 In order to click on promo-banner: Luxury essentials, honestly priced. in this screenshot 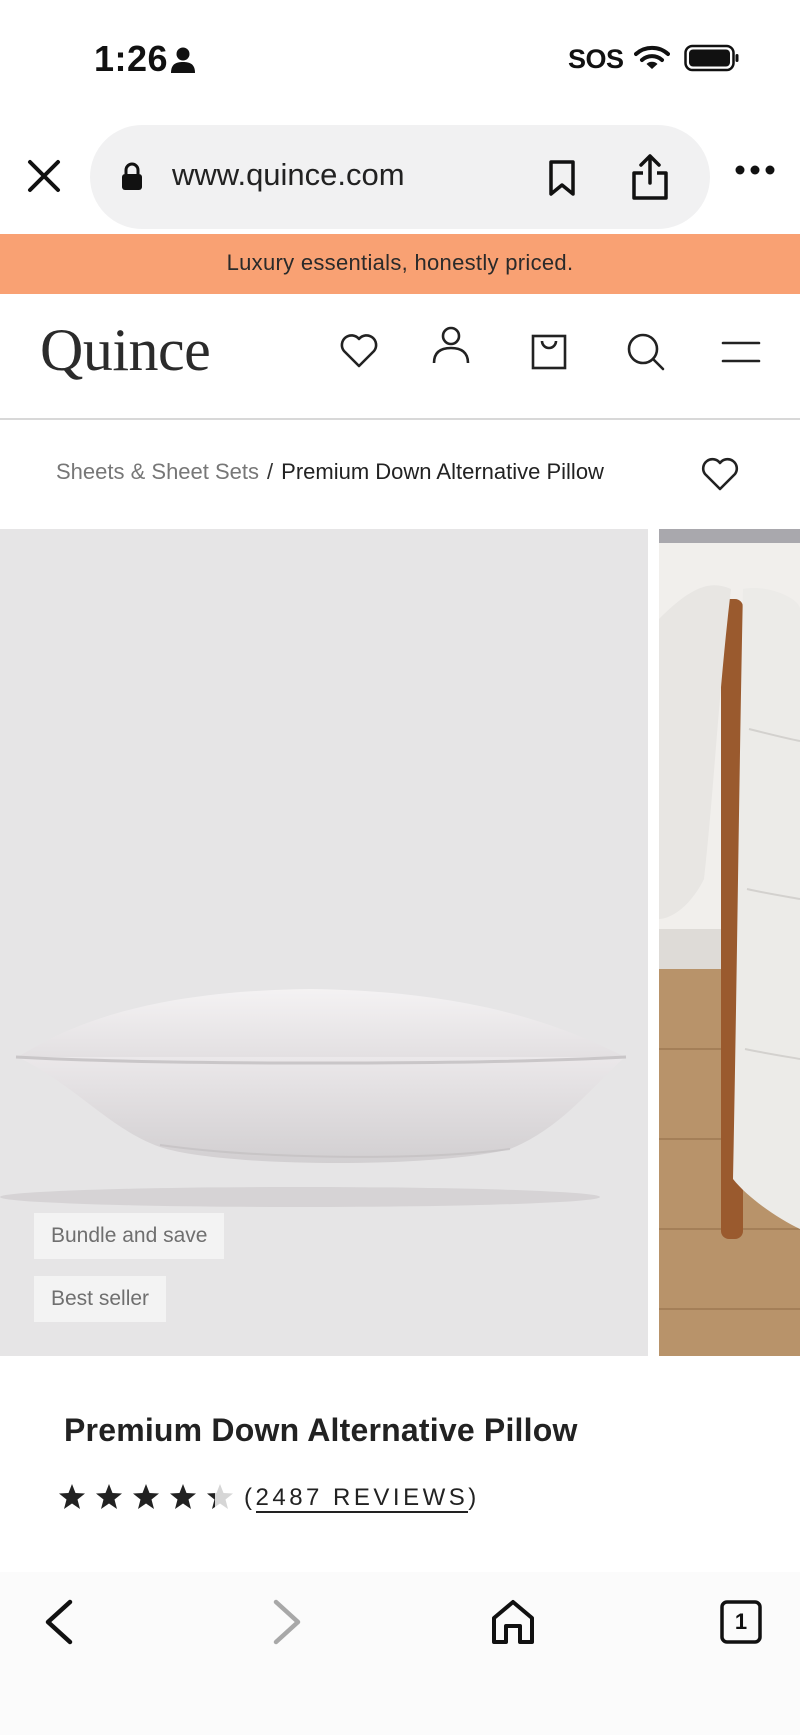, I will do `click(400, 264)`.